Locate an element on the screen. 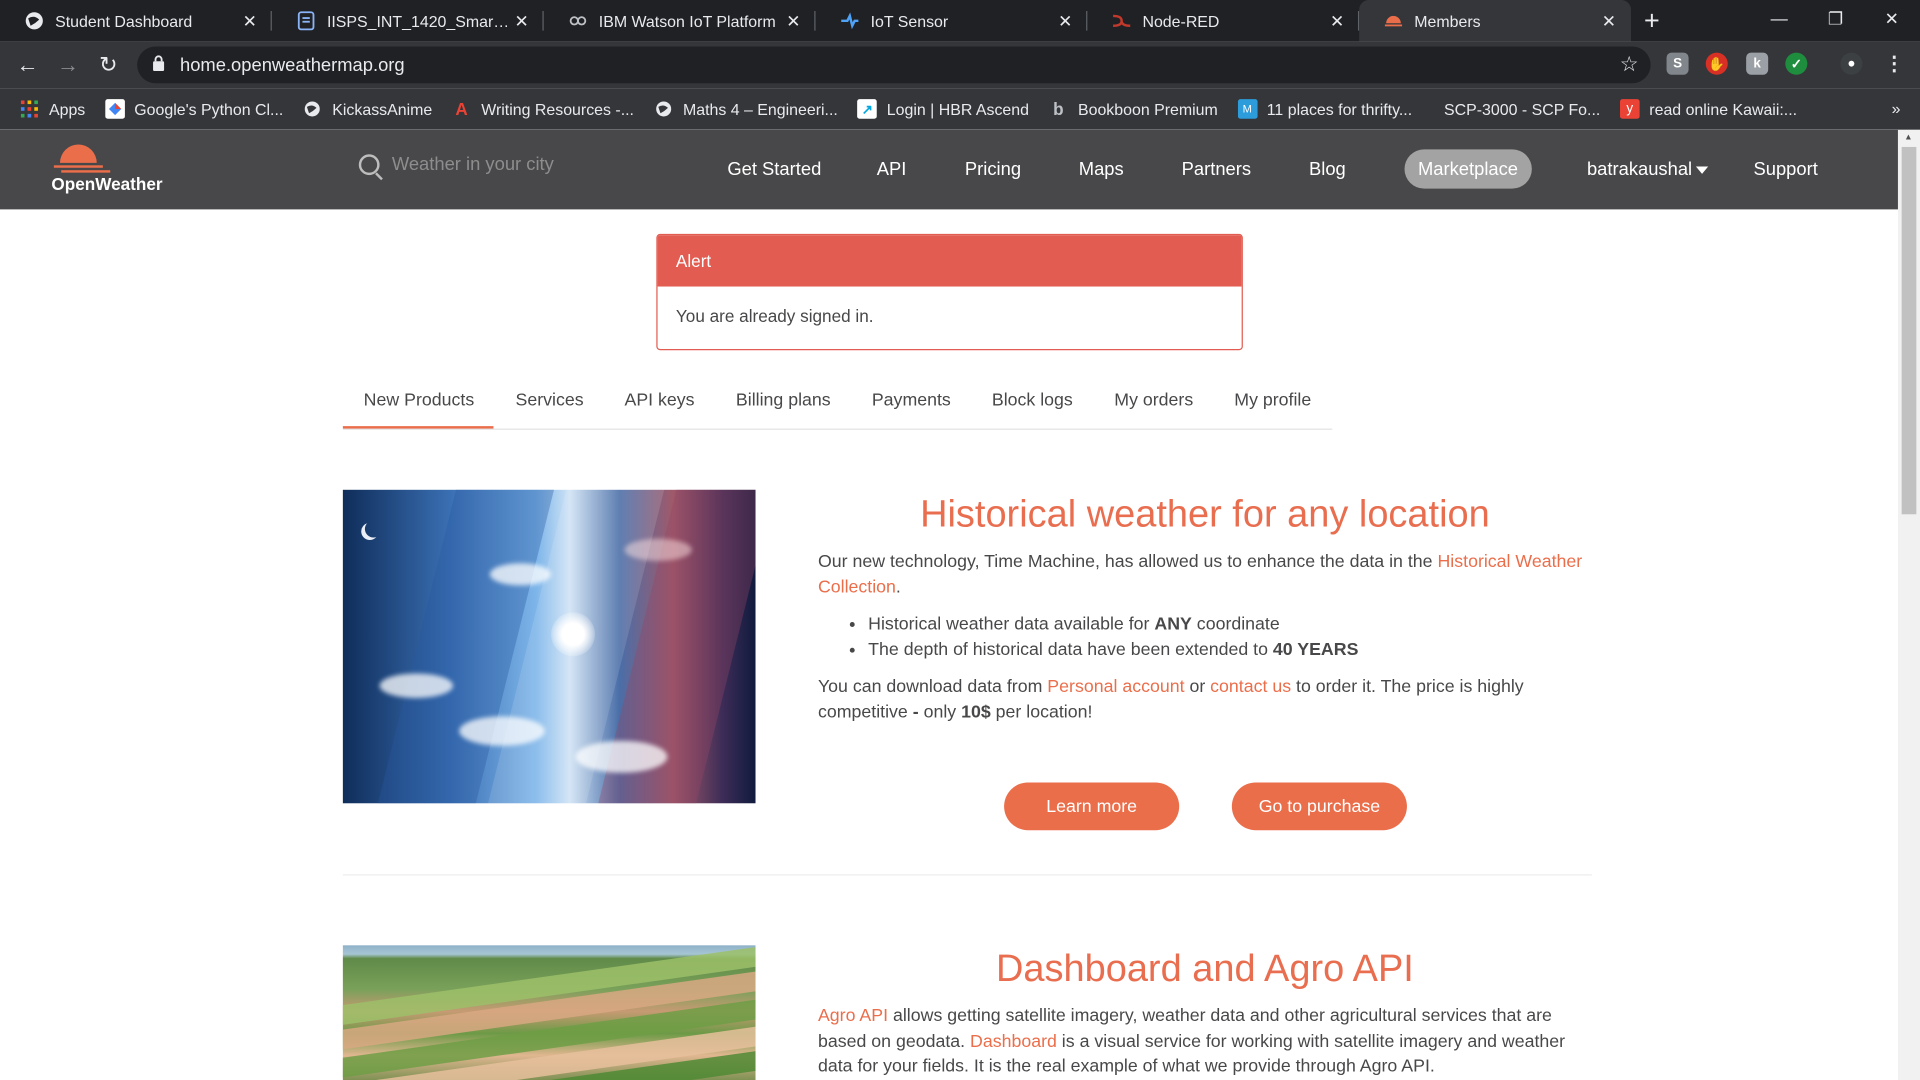 This screenshot has height=1080, width=1920. browser-tab: Node-RED ✕ is located at coordinates (1223, 21).